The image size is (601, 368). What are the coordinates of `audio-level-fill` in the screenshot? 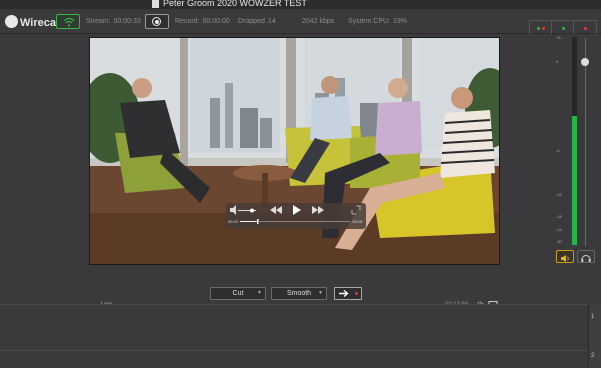 It's located at (574, 180).